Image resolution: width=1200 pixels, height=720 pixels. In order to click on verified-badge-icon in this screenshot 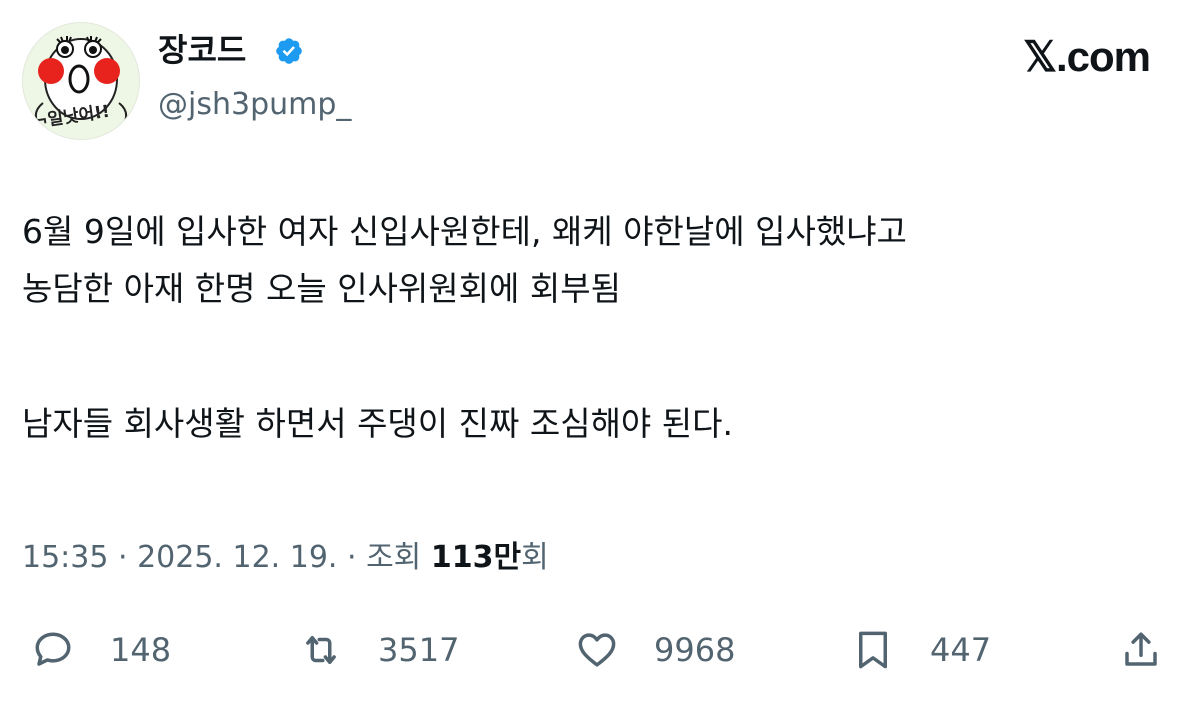, I will do `click(289, 51)`.